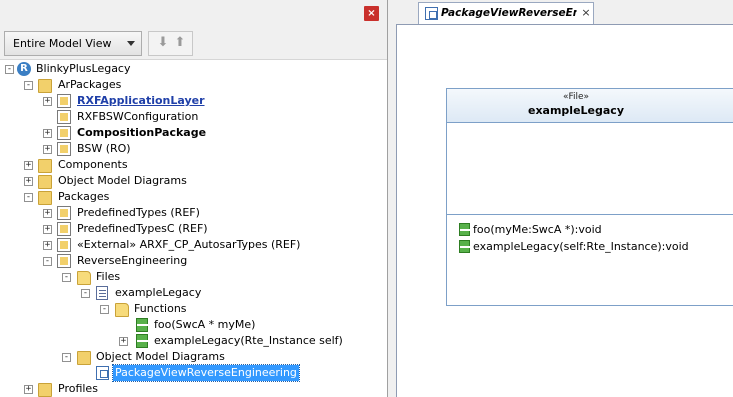 This screenshot has width=733, height=397. I want to click on tree-item-arpackages: - ArPackages, so click(193, 85).